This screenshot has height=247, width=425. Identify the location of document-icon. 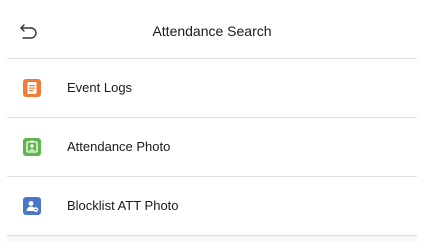
(32, 88).